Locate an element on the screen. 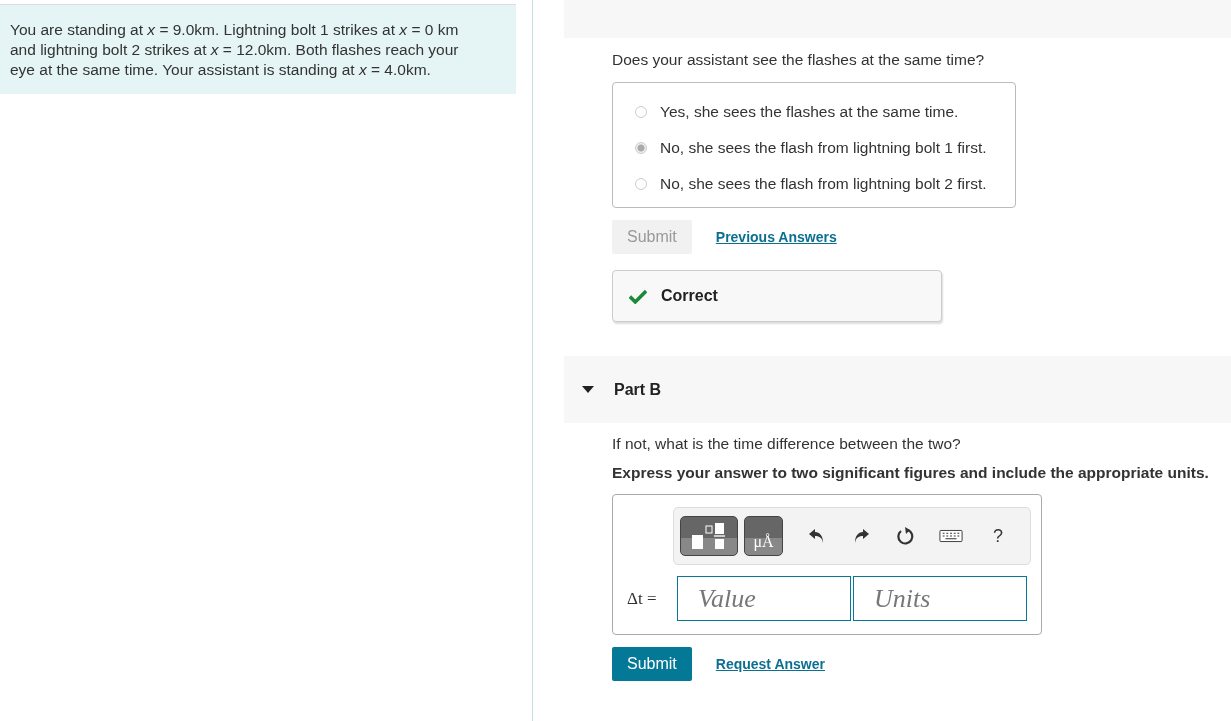 This screenshot has height=721, width=1231. radio-option: No, she sees the flash from lightning bolt 1 first. is located at coordinates (825, 148).